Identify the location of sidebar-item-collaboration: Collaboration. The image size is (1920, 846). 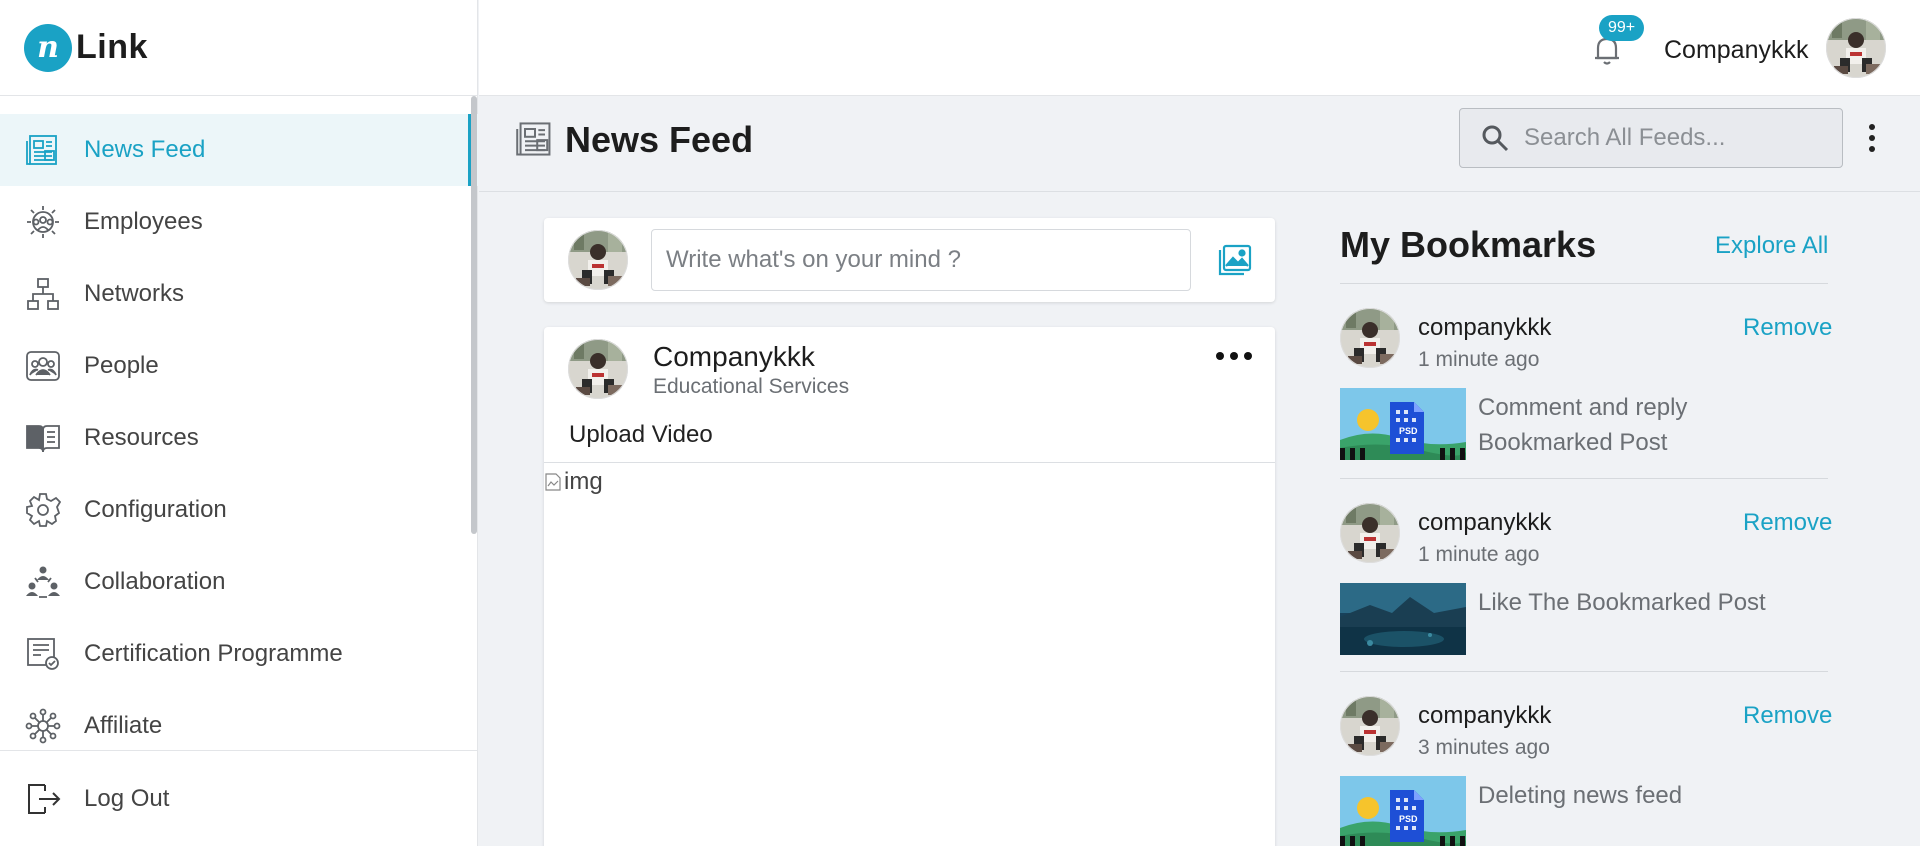
(239, 582).